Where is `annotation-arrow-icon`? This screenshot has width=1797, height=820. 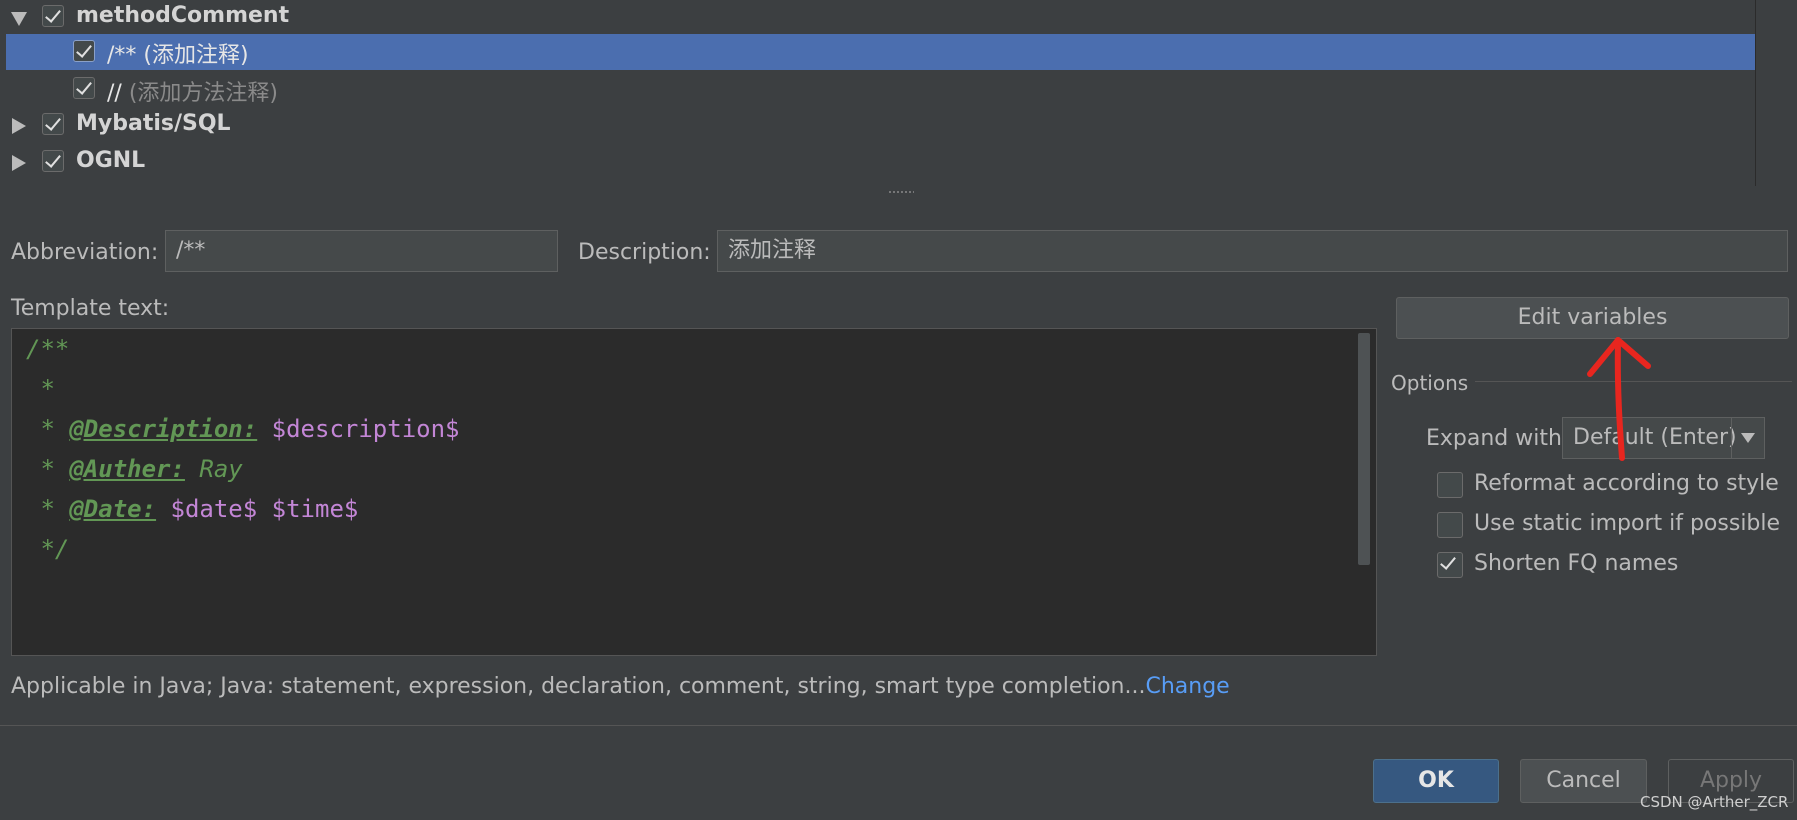
annotation-arrow-icon is located at coordinates (1619, 399).